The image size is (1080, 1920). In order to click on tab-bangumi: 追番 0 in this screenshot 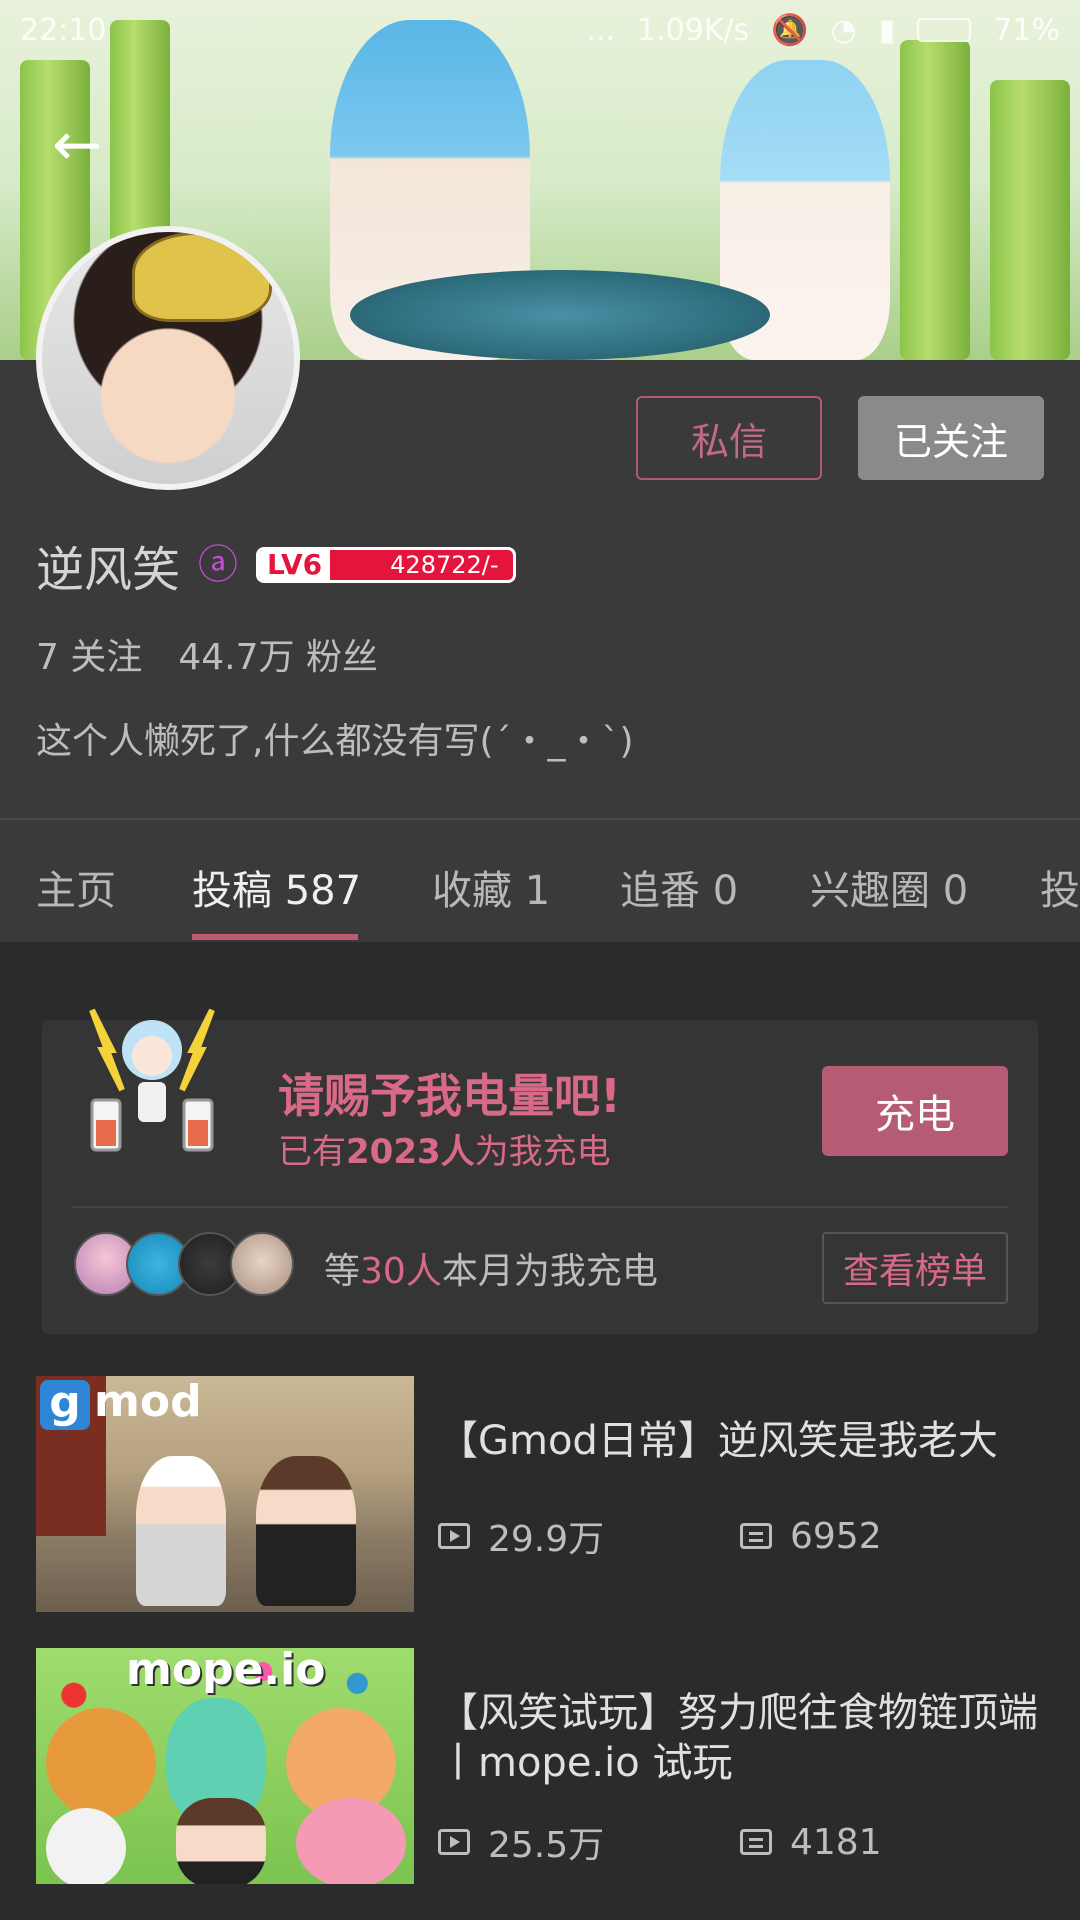, I will do `click(679, 887)`.